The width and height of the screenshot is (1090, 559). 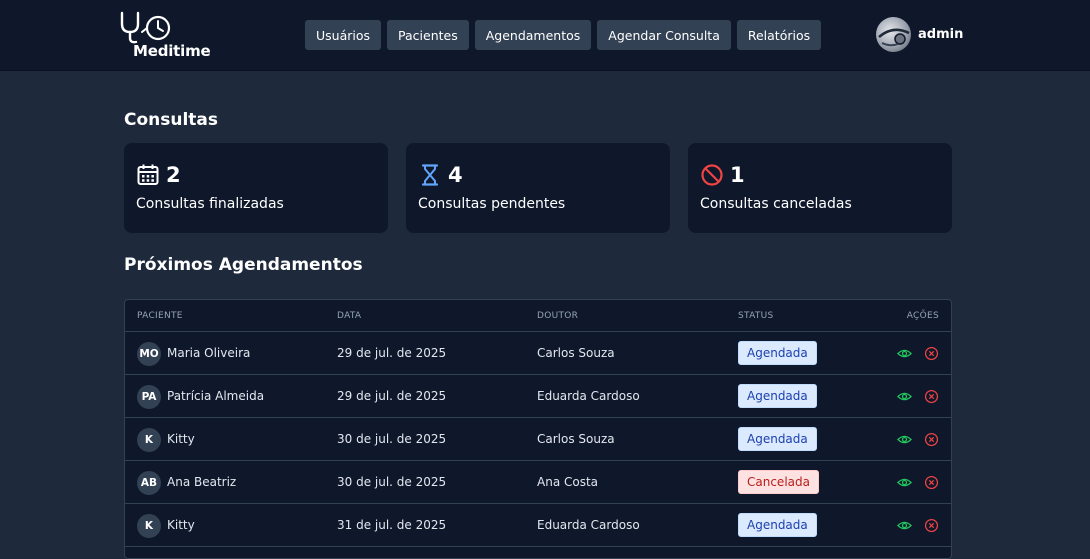 What do you see at coordinates (712, 175) in the screenshot?
I see `ban-icon` at bounding box center [712, 175].